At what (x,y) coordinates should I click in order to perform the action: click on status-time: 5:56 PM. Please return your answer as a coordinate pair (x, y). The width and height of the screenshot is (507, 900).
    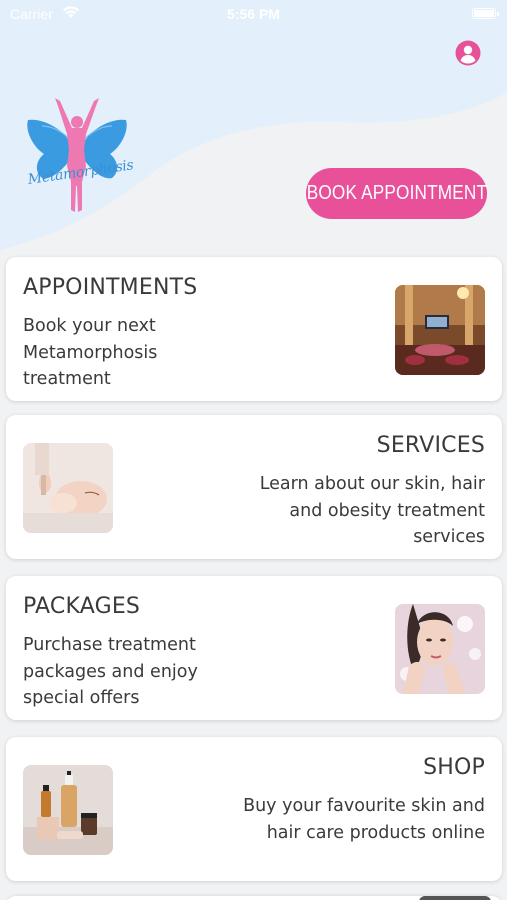
    Looking at the image, I should click on (253, 14).